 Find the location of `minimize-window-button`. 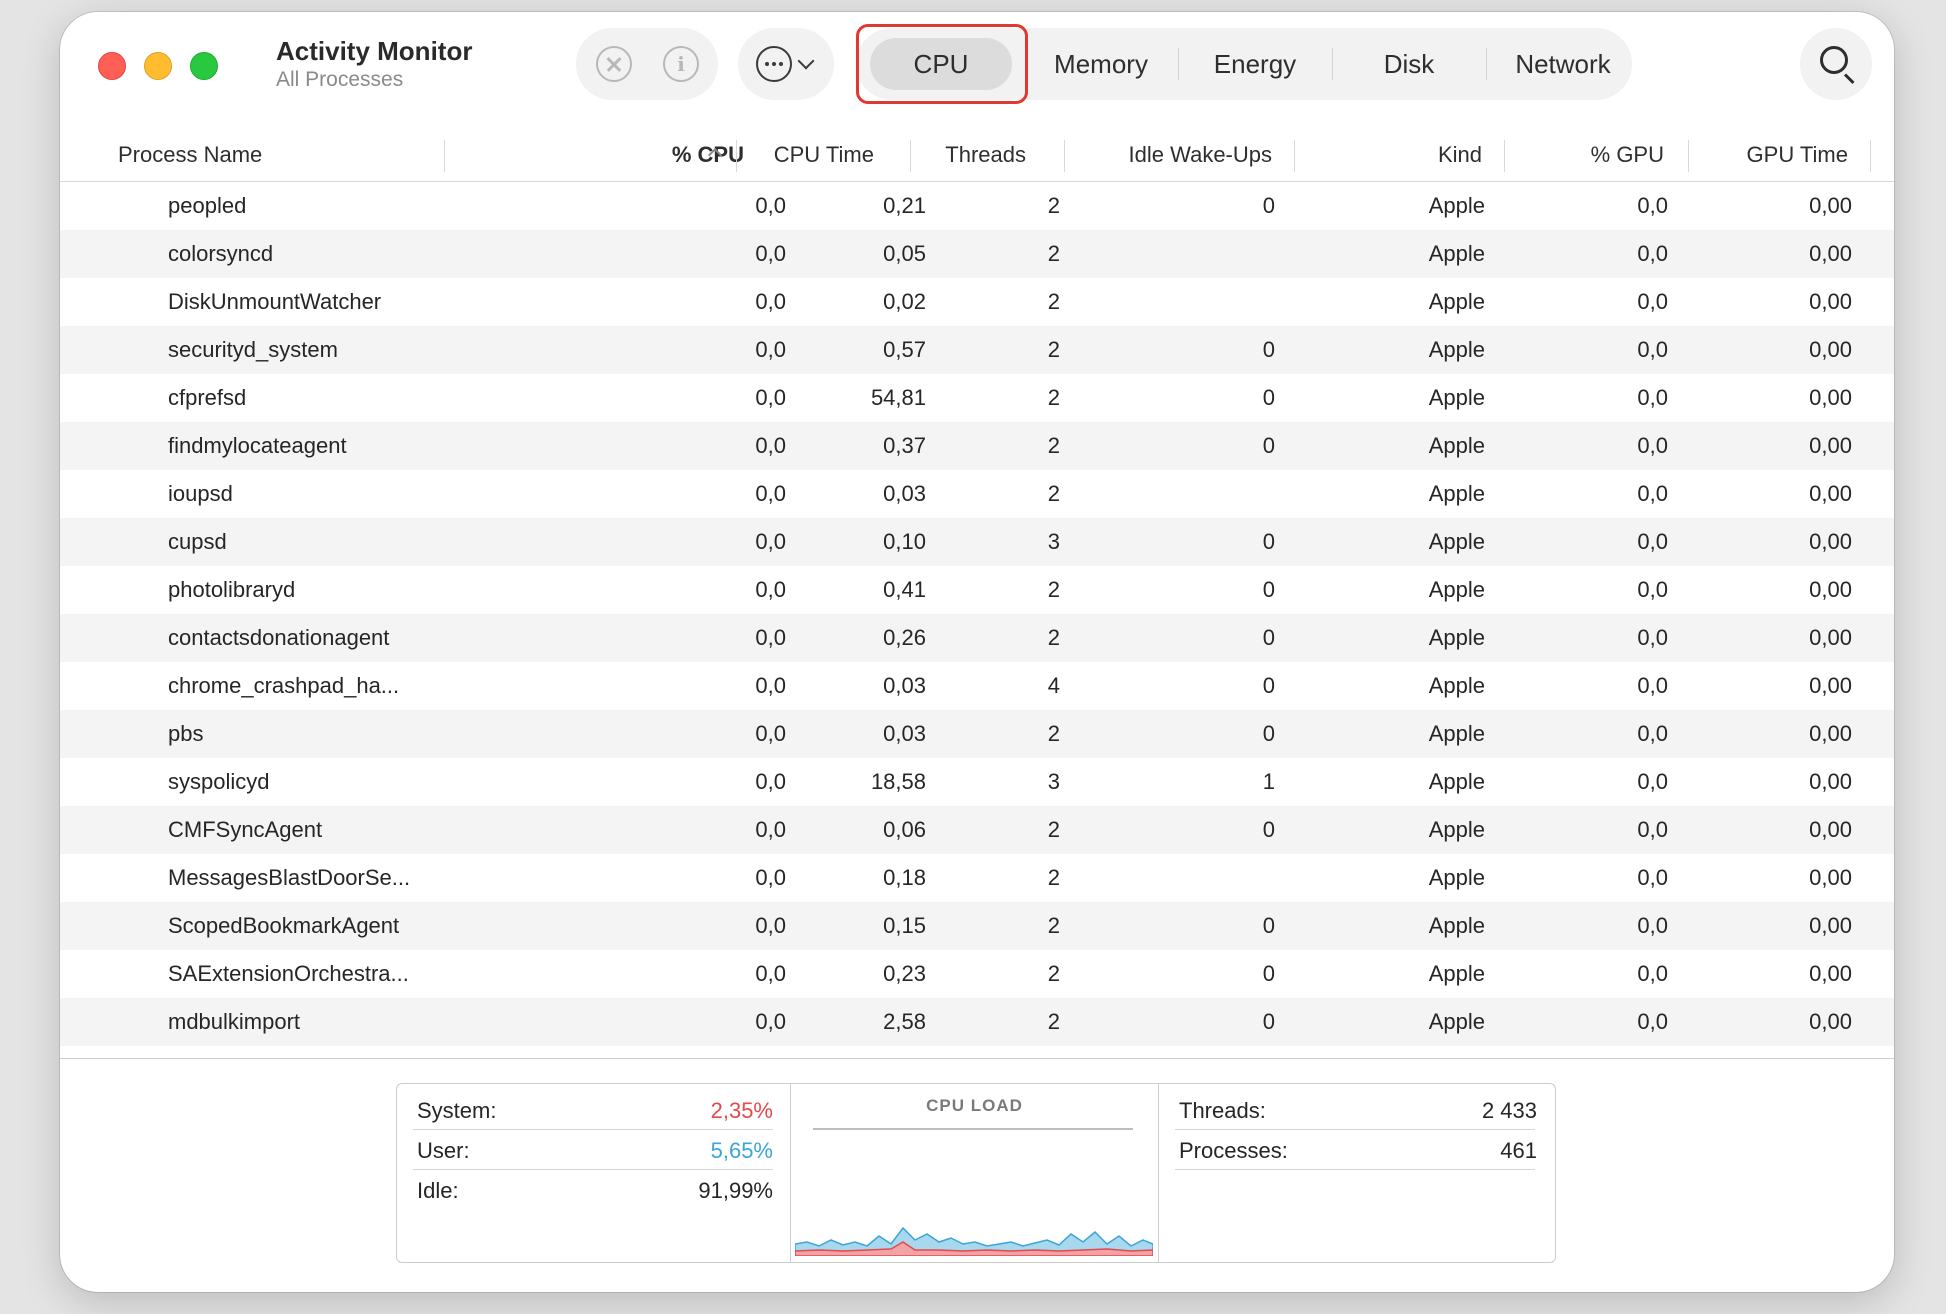

minimize-window-button is located at coordinates (158, 66).